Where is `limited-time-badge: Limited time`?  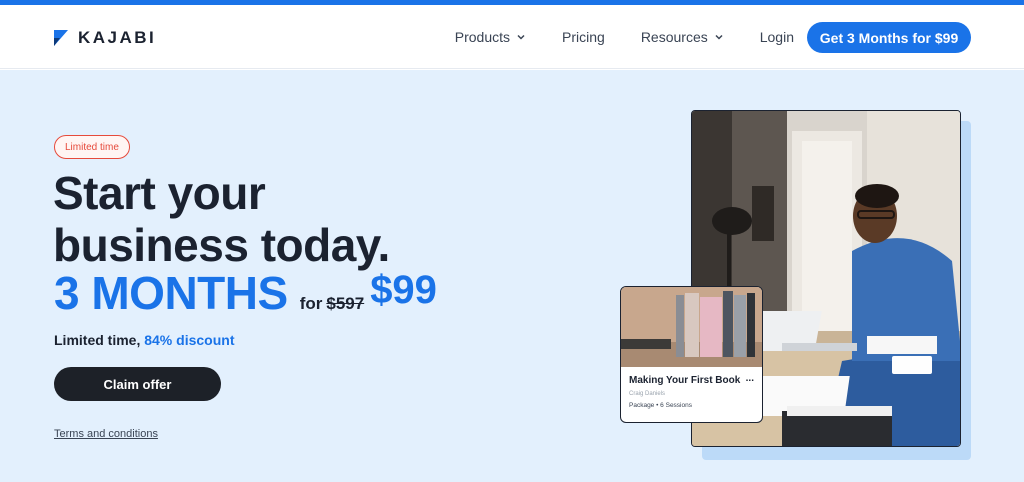 limited-time-badge: Limited time is located at coordinates (92, 147).